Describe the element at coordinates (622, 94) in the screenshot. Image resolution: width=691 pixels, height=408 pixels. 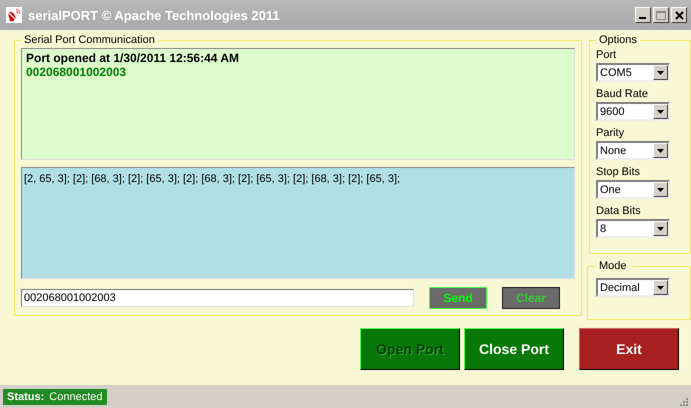
I see `field-label: Baud Rate` at that location.